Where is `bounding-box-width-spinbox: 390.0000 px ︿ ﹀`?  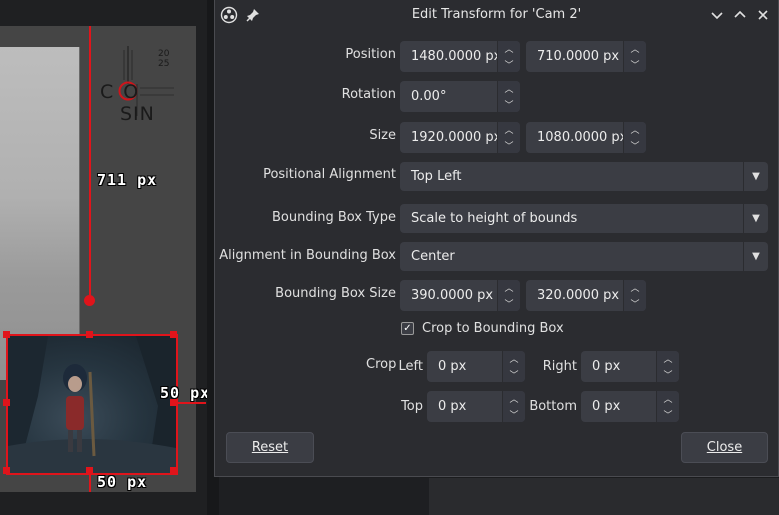
bounding-box-width-spinbox: 390.0000 px ︿ ﹀ is located at coordinates (460, 295).